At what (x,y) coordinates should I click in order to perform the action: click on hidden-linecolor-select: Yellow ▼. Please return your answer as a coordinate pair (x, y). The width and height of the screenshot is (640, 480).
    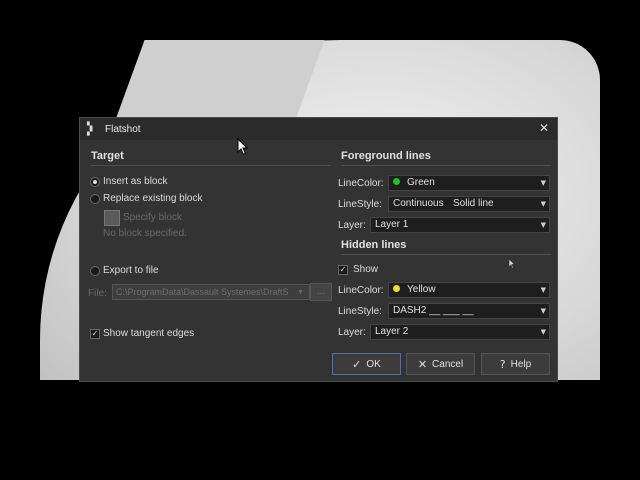
    Looking at the image, I should click on (469, 290).